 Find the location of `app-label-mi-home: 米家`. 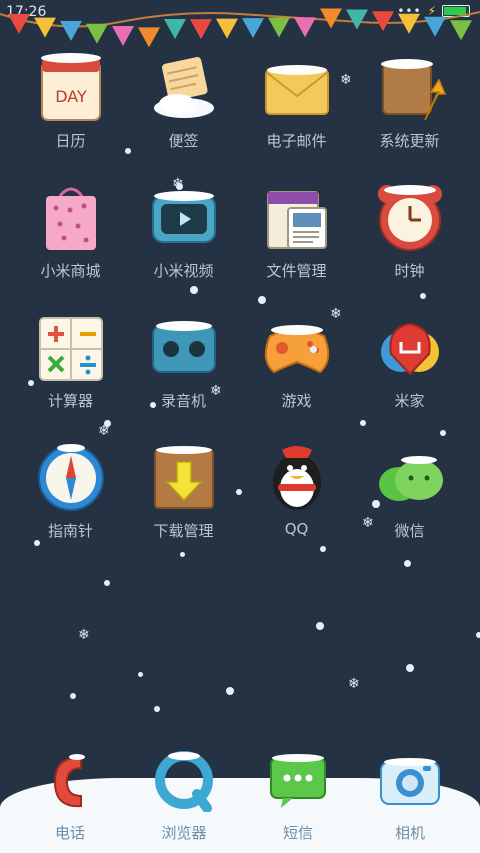

app-label-mi-home: 米家 is located at coordinates (409, 401).